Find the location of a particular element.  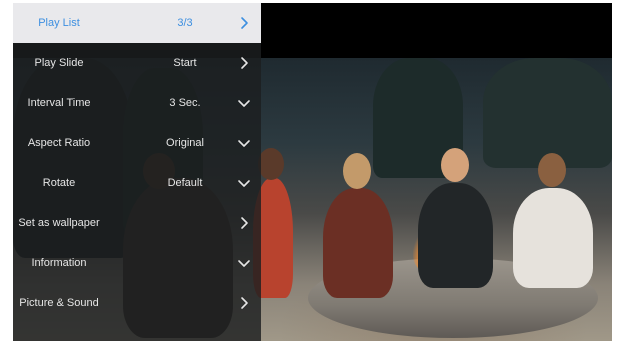

menu-row-value: 3/3 is located at coordinates (185, 23).